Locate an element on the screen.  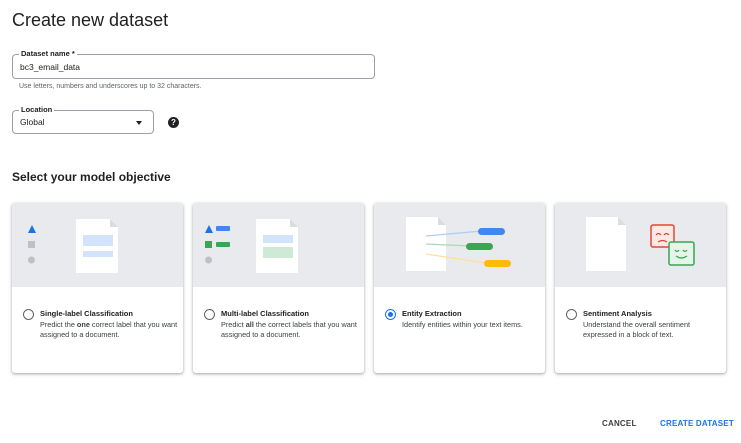
help-icon: ? is located at coordinates (173, 122).